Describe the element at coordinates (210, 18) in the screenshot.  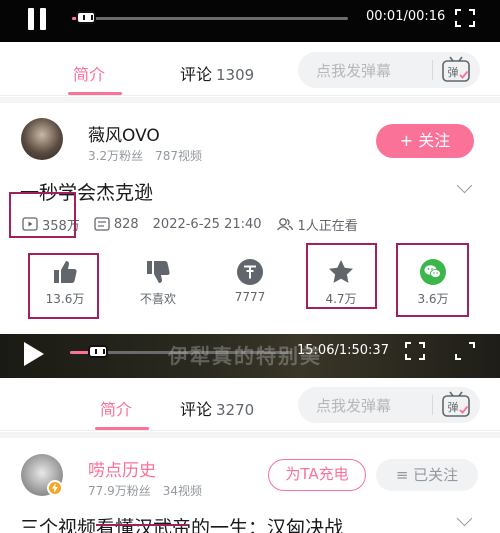
I see `progress-track` at that location.